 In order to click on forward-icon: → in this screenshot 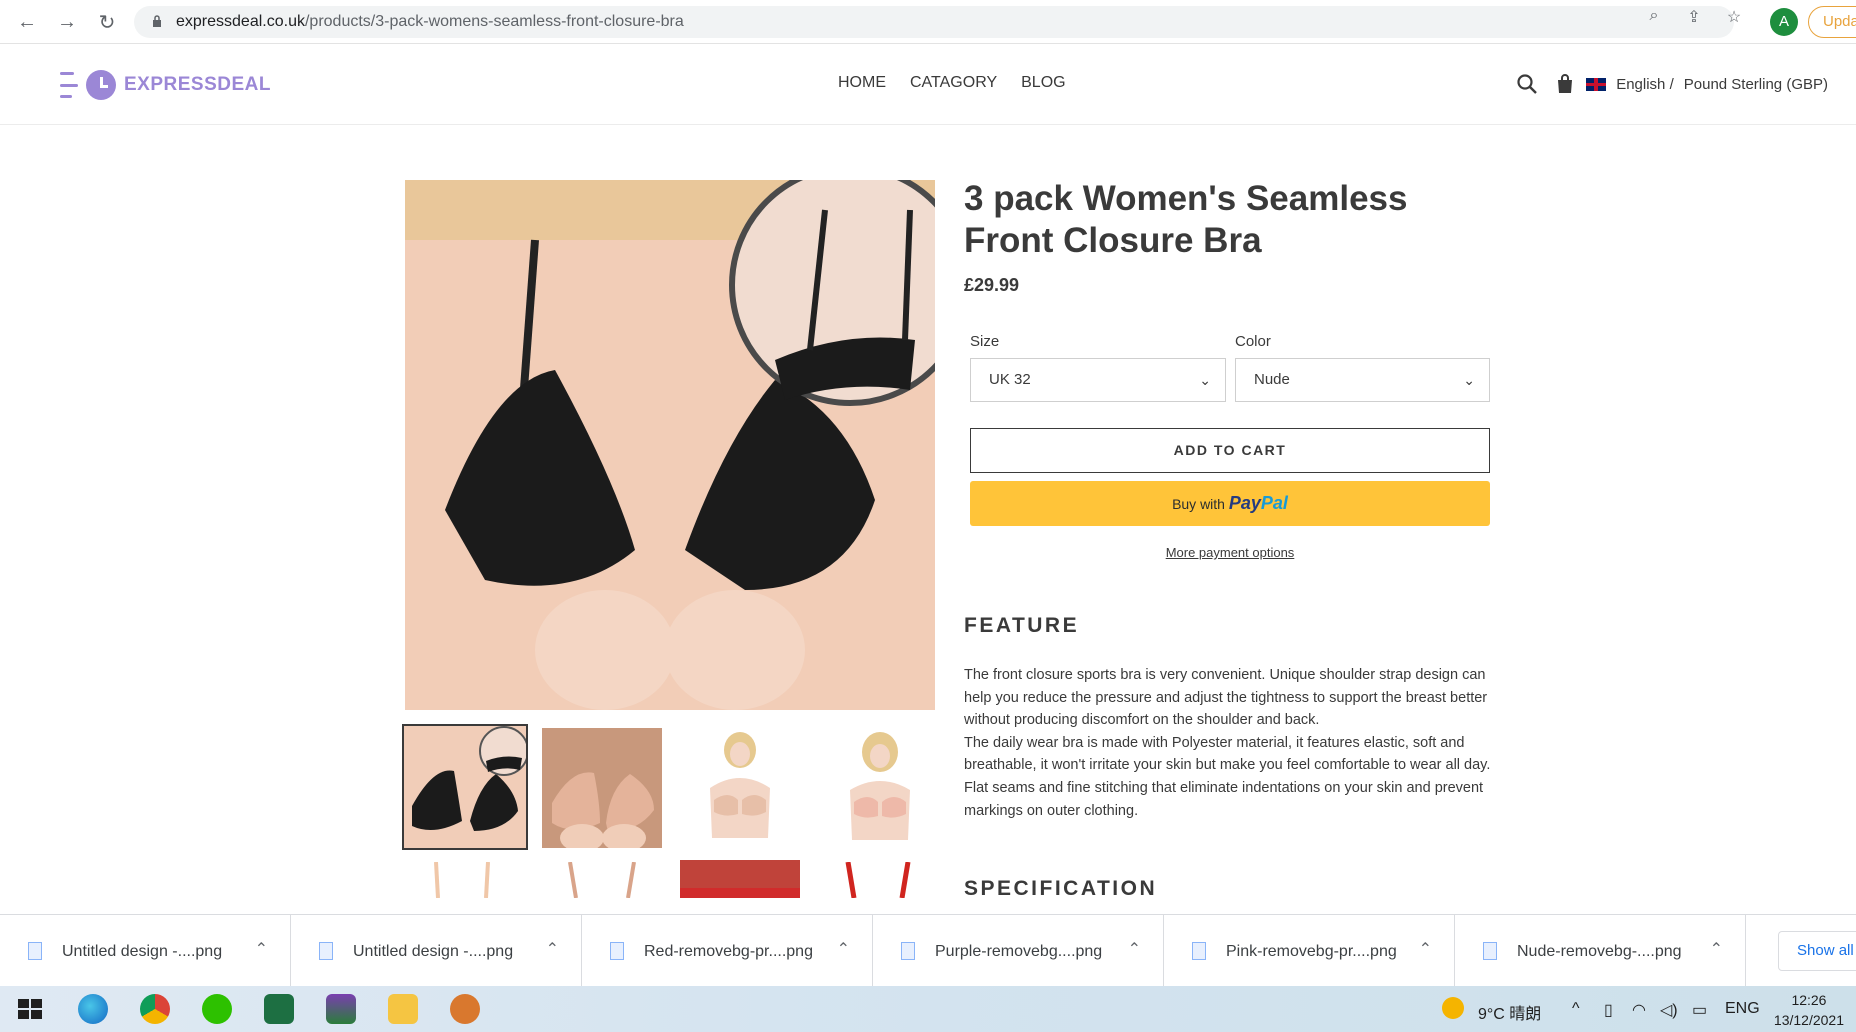, I will do `click(67, 22)`.